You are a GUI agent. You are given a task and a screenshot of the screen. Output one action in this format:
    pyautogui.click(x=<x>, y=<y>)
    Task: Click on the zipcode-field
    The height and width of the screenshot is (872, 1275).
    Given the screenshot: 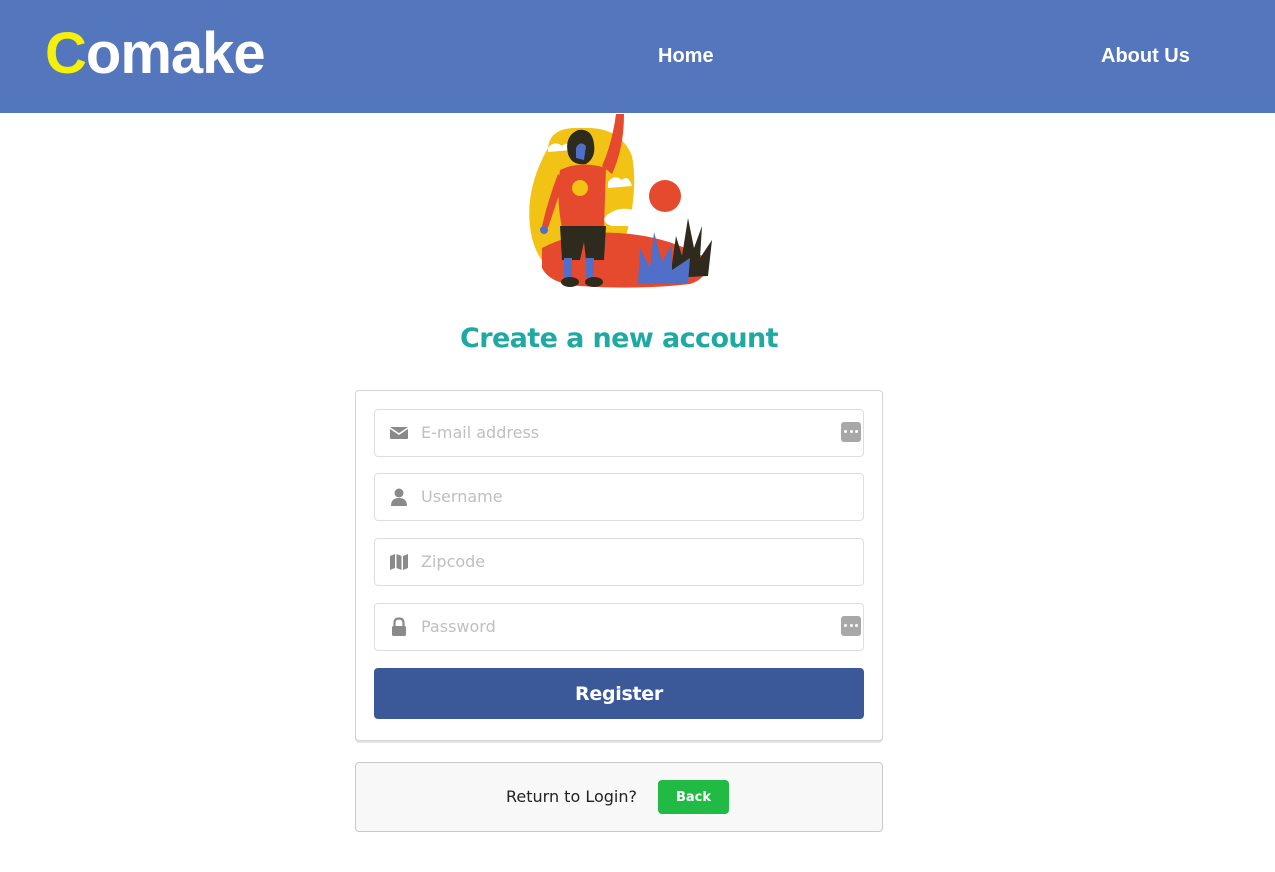 What is the action you would take?
    pyautogui.click(x=619, y=562)
    